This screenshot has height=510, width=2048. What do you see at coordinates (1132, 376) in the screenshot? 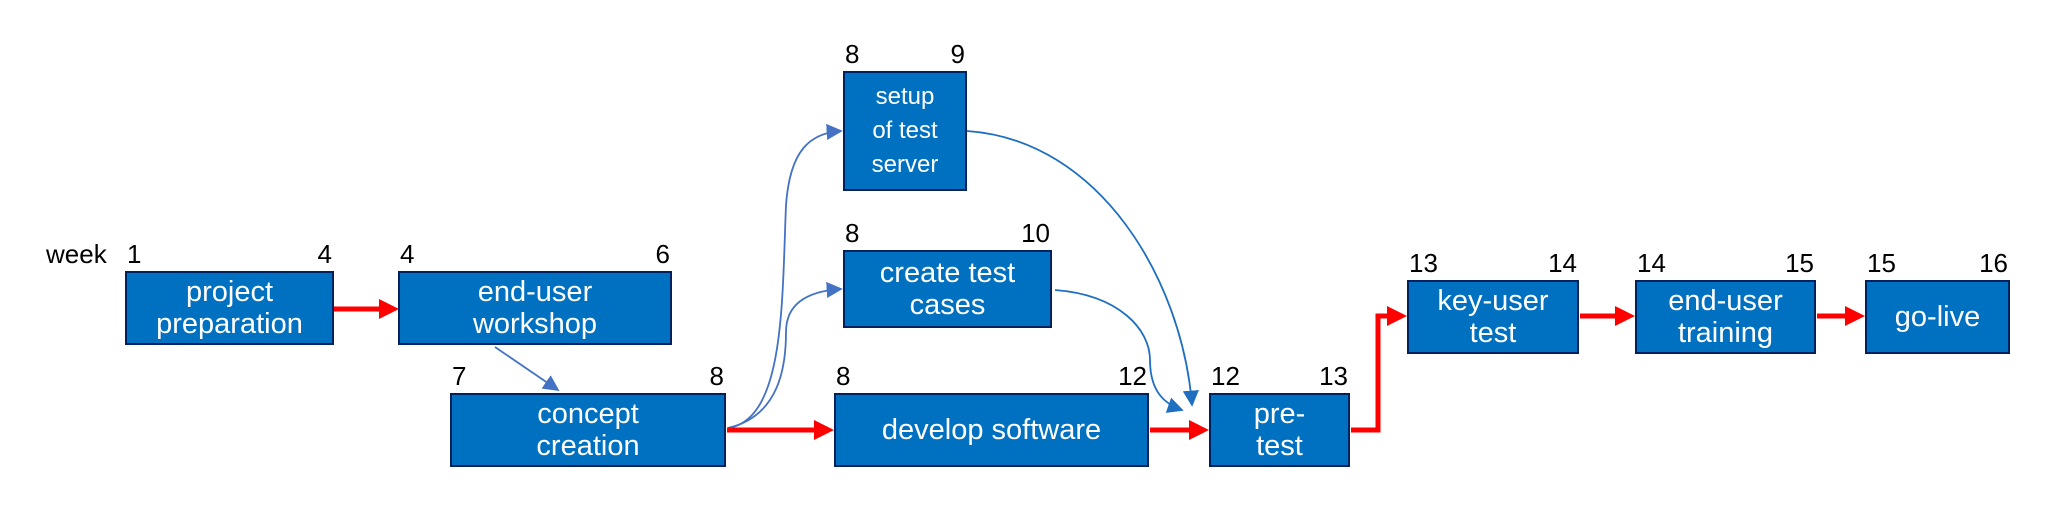
I see `end-week-label: 12` at bounding box center [1132, 376].